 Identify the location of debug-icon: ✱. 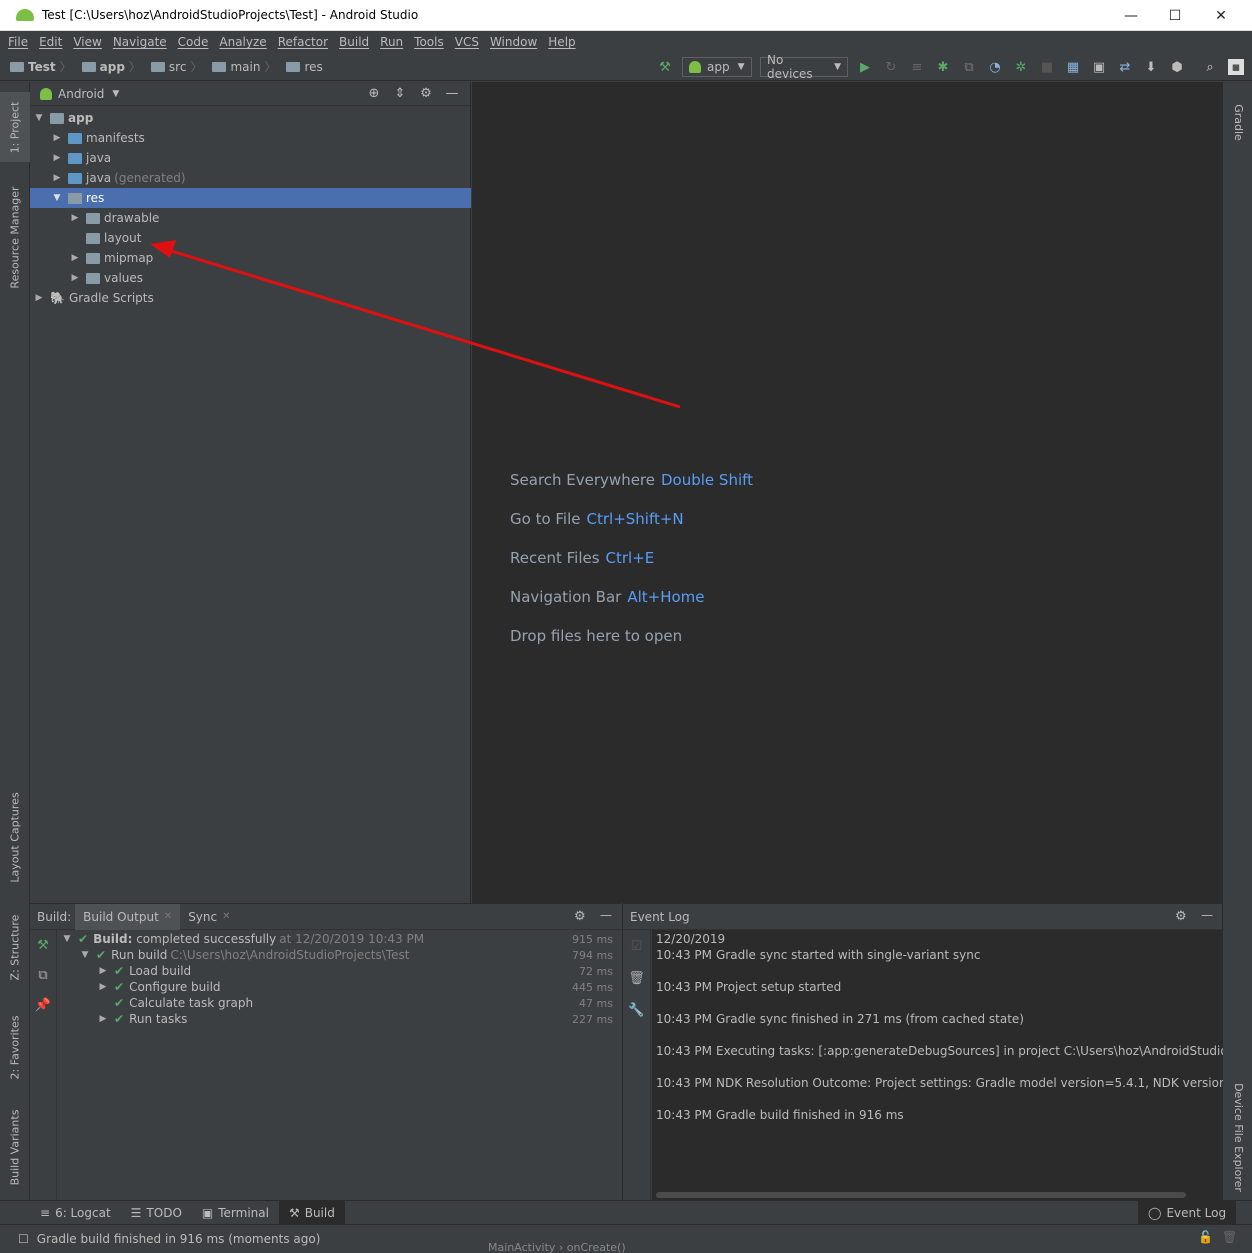
(943, 67).